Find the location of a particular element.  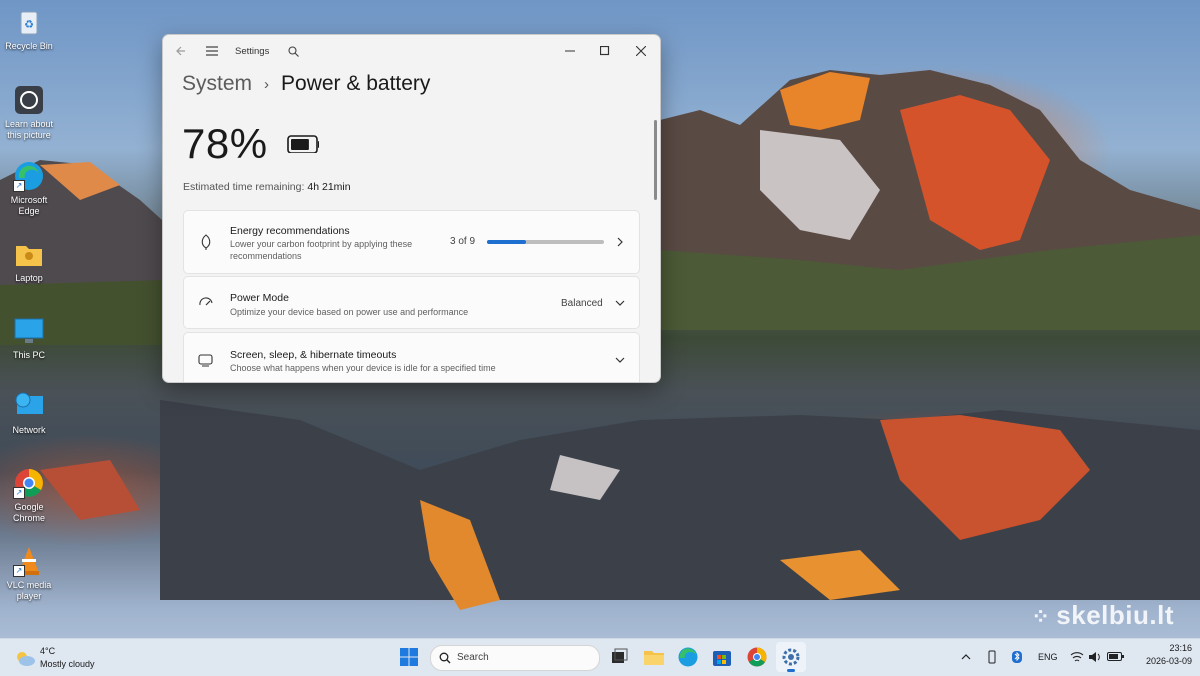

chrome-icon is located at coordinates (757, 657).